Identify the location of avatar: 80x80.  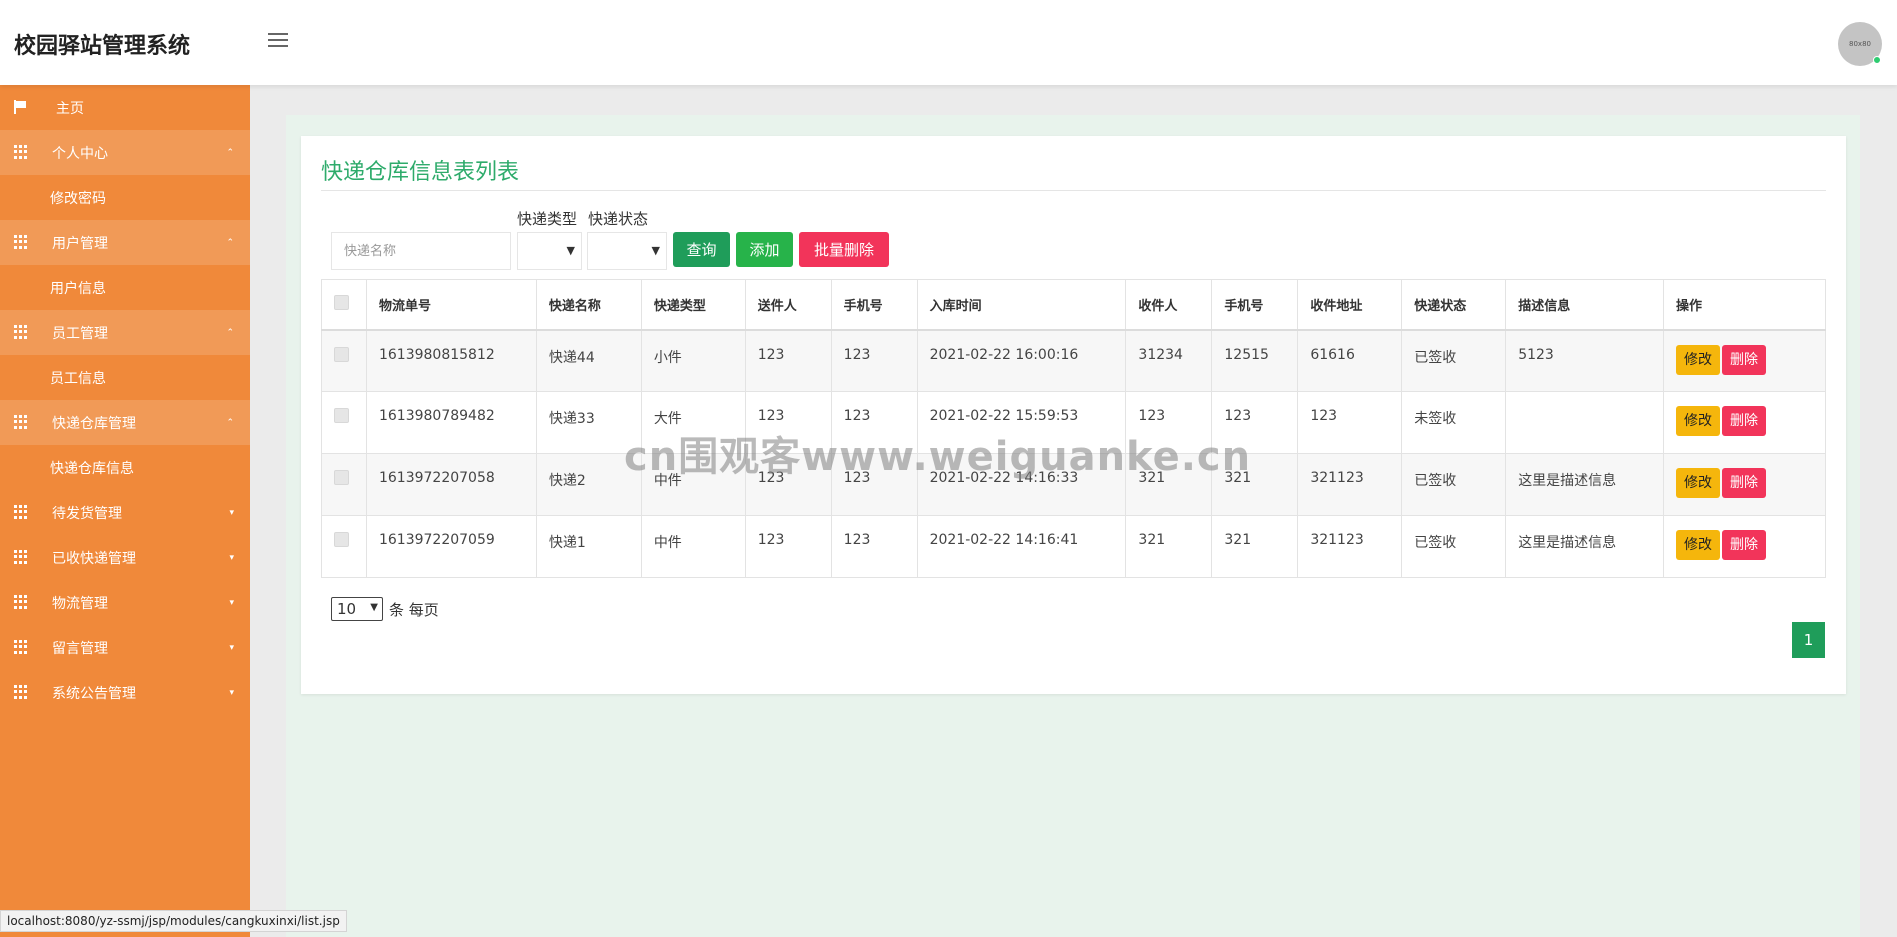
(1860, 44).